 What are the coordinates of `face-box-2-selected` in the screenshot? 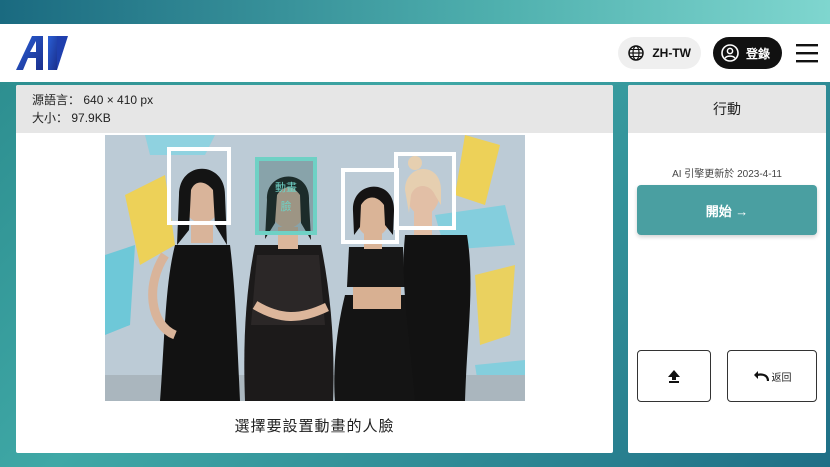 It's located at (286, 196).